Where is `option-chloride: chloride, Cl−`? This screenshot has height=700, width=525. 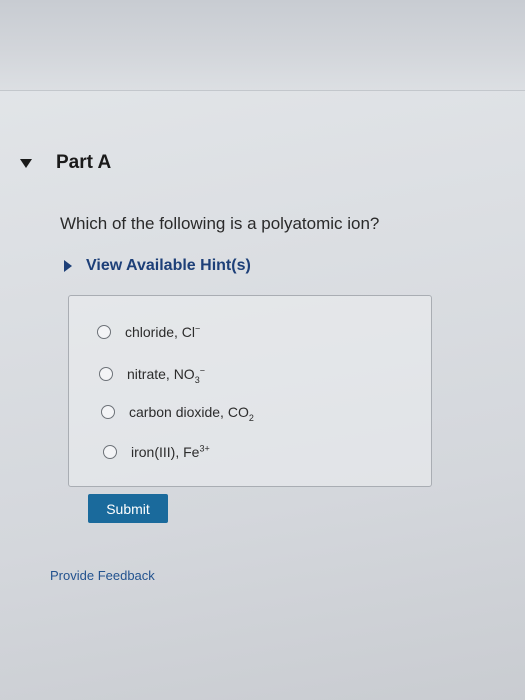 option-chloride: chloride, Cl− is located at coordinates (148, 332).